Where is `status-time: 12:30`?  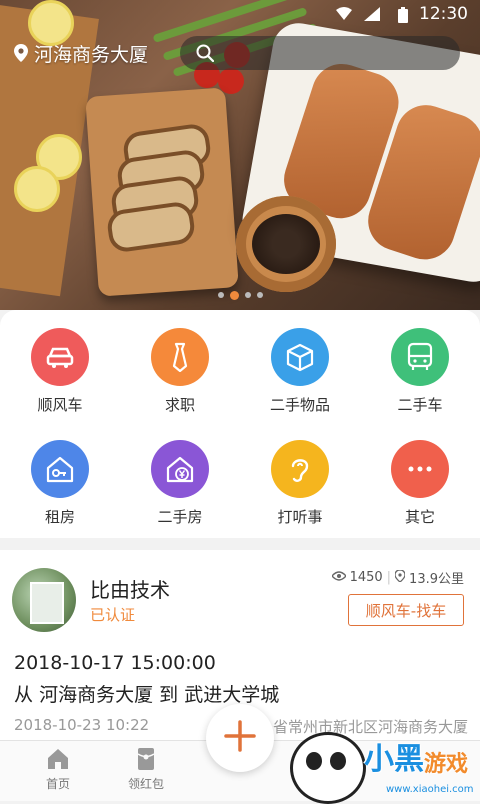 status-time: 12:30 is located at coordinates (443, 14).